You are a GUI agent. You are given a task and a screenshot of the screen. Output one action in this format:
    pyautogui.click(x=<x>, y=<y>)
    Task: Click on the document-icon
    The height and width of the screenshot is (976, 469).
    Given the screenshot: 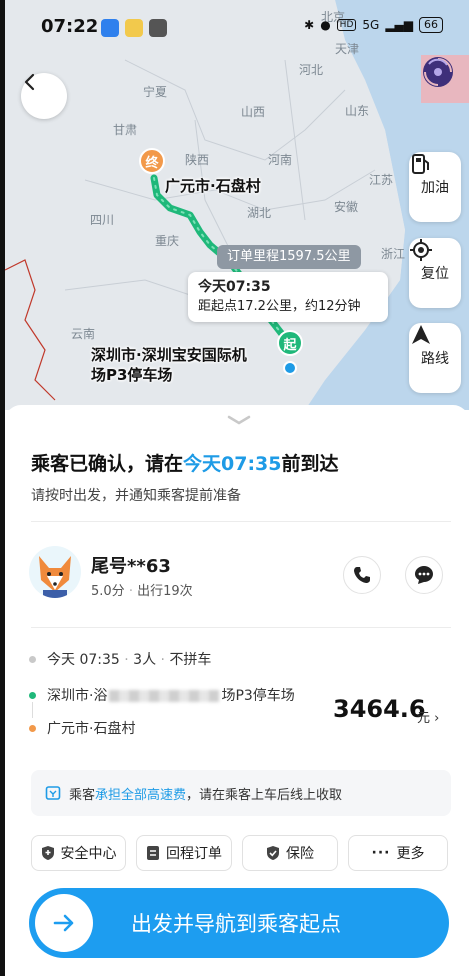 What is the action you would take?
    pyautogui.click(x=153, y=853)
    